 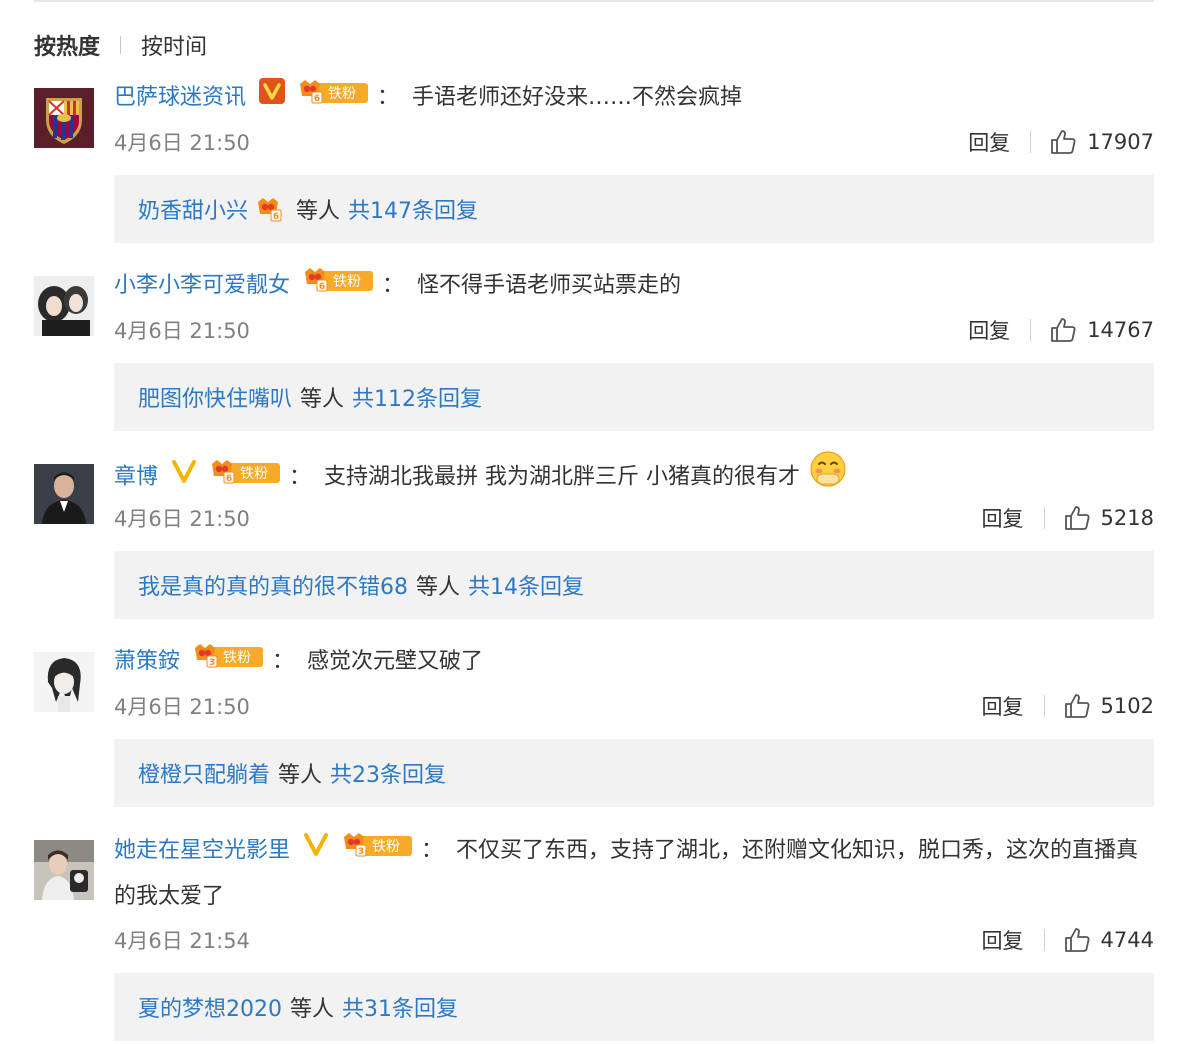 I want to click on comment-time: 4月6日 21:54, so click(x=182, y=941).